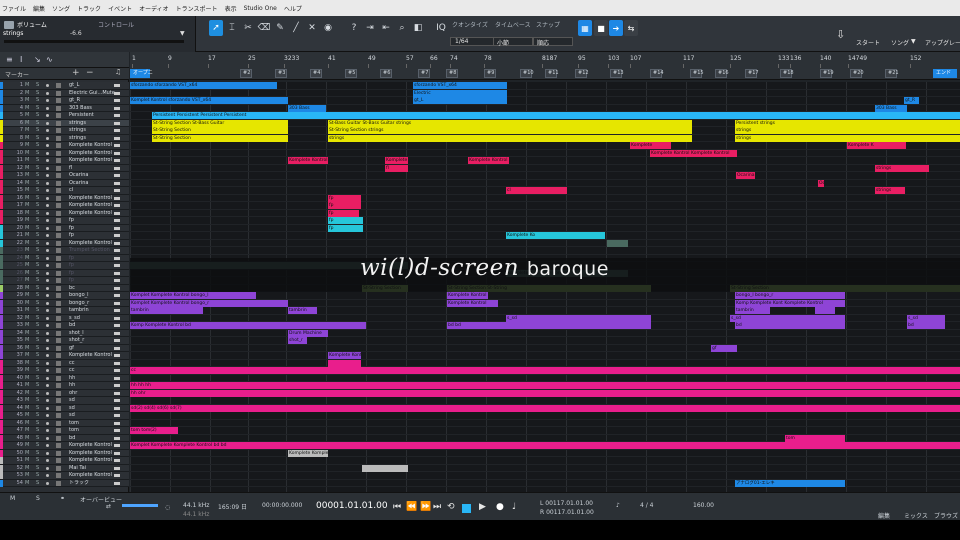  I want to click on track-name: sd, so click(92, 408).